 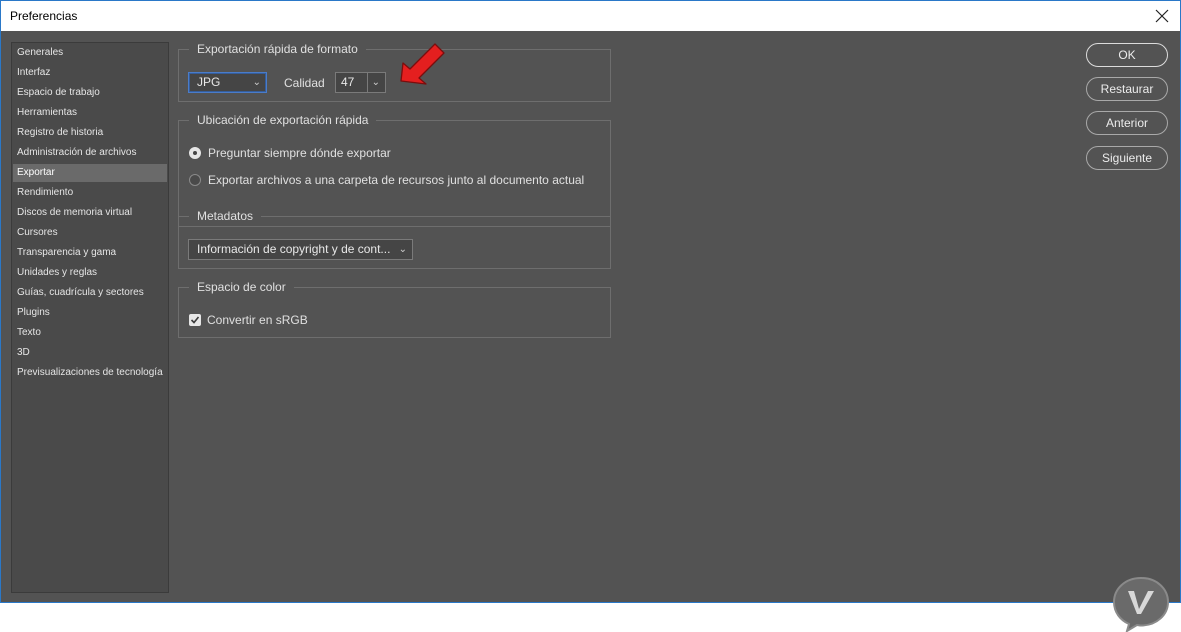 What do you see at coordinates (283, 120) in the screenshot?
I see `quick-export-location-legend: Ubicación de exportación rápida` at bounding box center [283, 120].